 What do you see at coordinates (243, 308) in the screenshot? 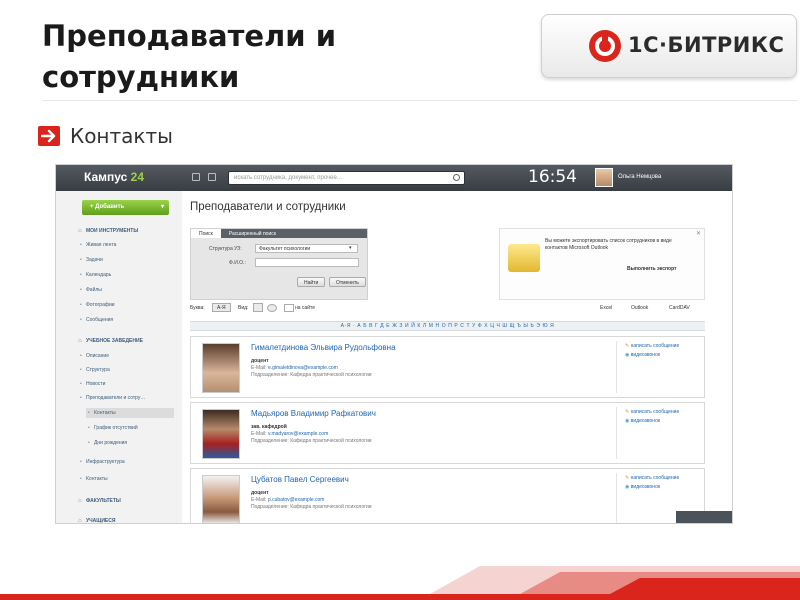
I see `view-label: Вид:` at bounding box center [243, 308].